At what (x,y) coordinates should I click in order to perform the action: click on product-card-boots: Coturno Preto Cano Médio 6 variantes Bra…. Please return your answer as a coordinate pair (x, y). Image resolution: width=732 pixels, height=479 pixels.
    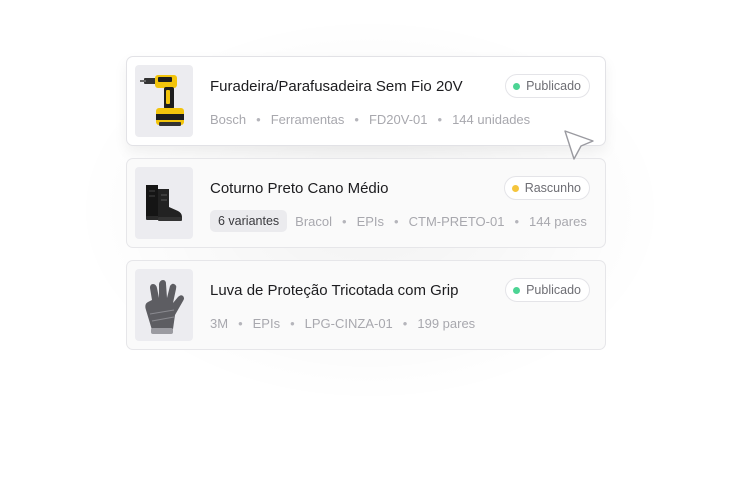
    Looking at the image, I should click on (366, 203).